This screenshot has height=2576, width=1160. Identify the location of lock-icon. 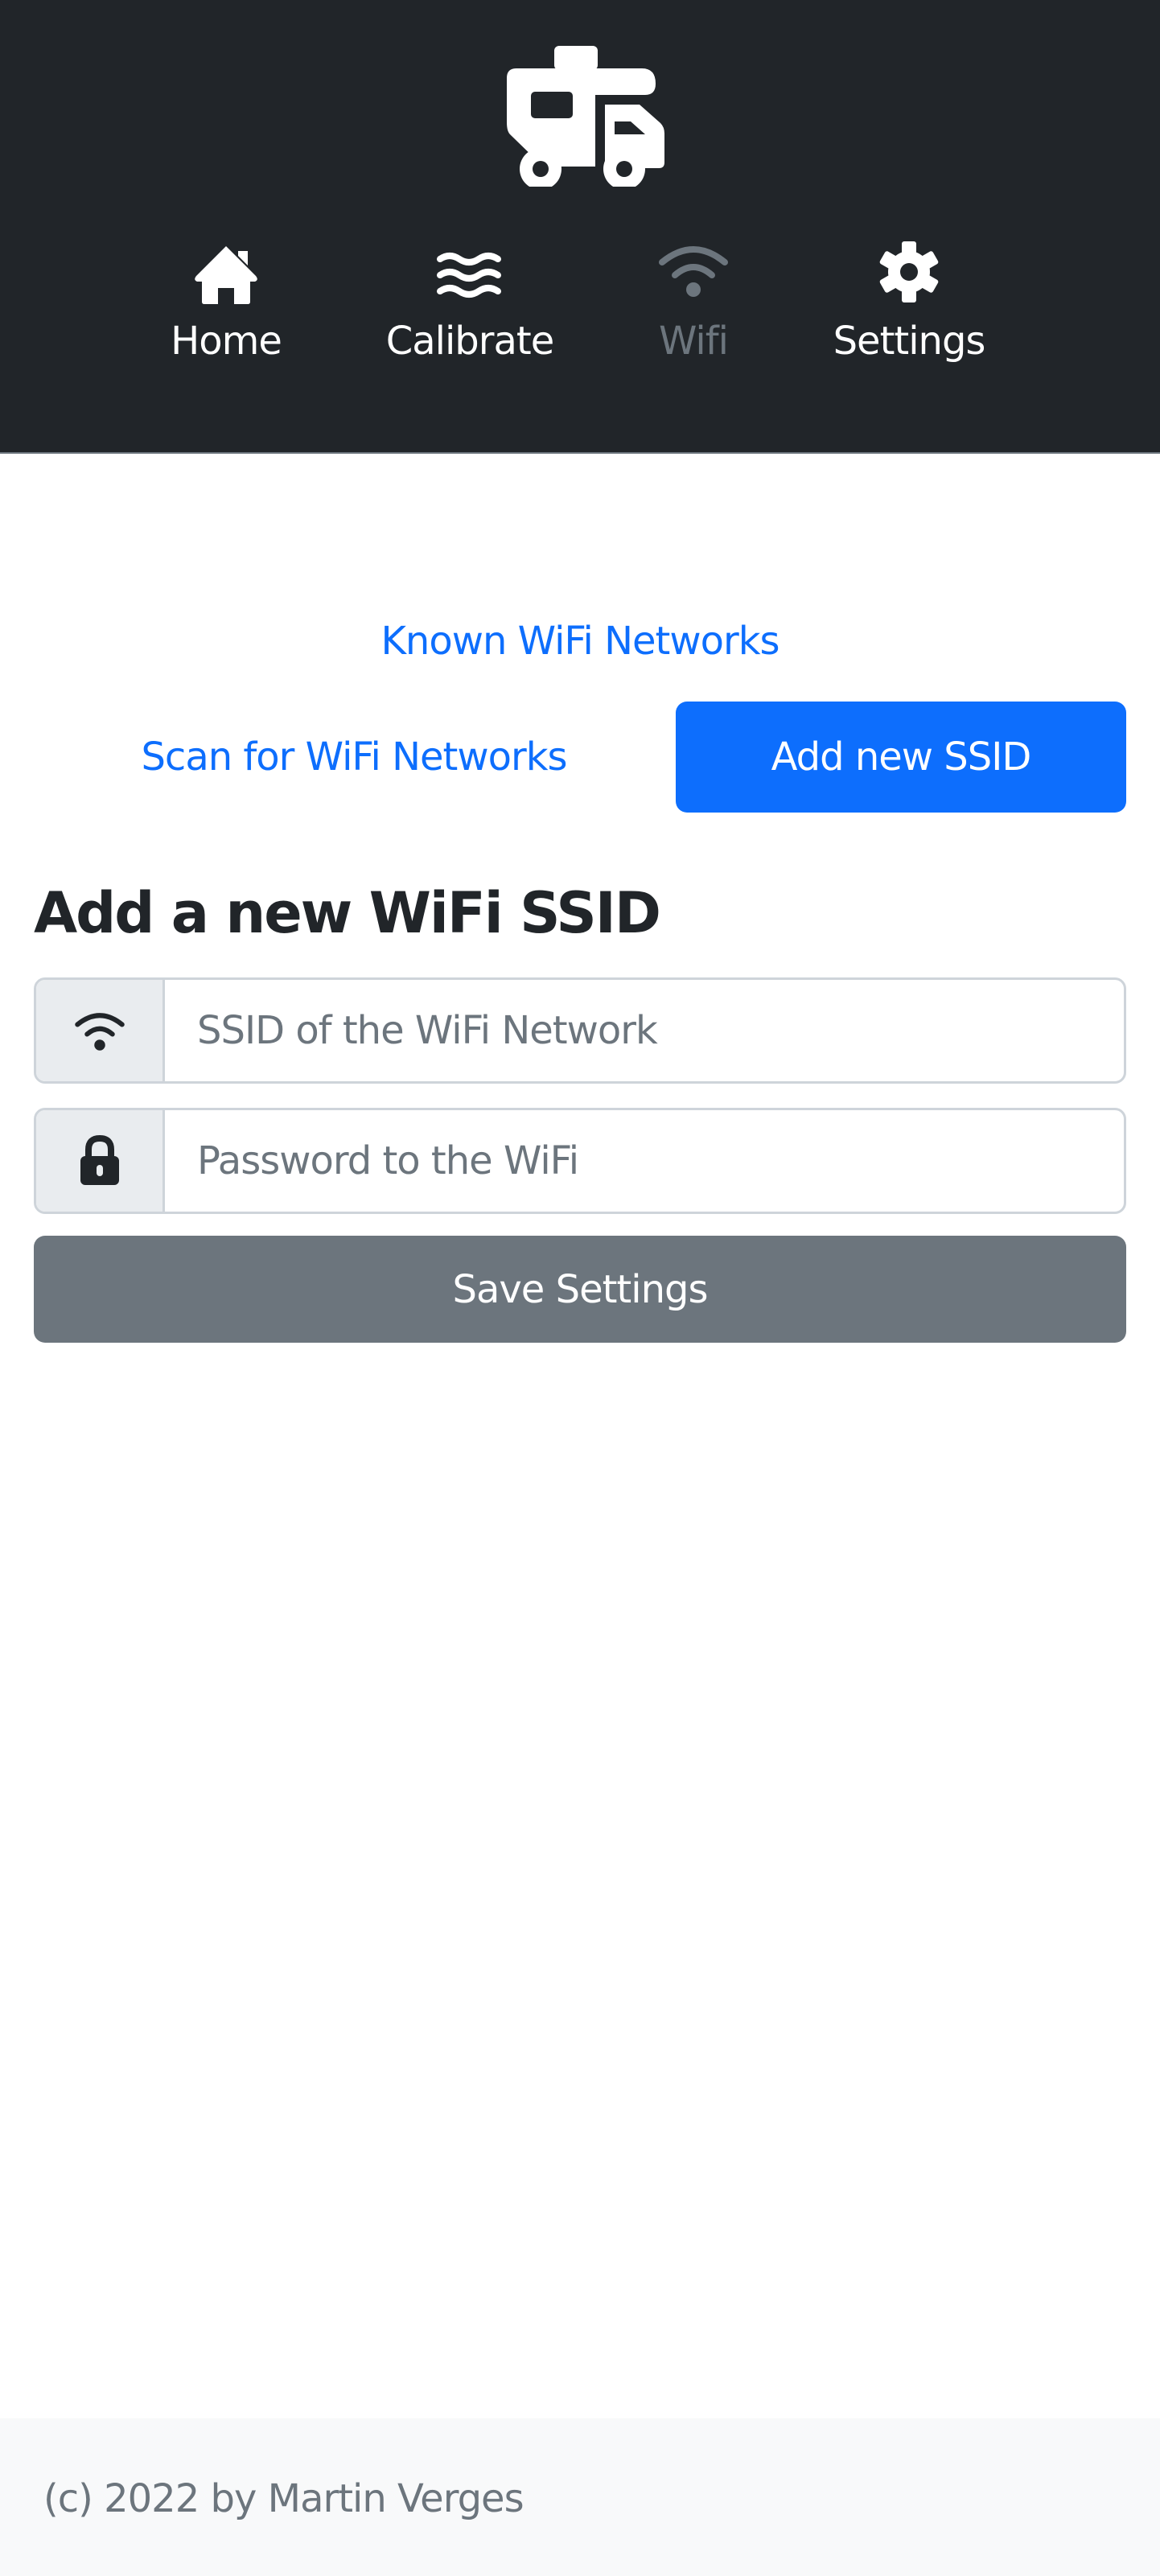
(99, 1160).